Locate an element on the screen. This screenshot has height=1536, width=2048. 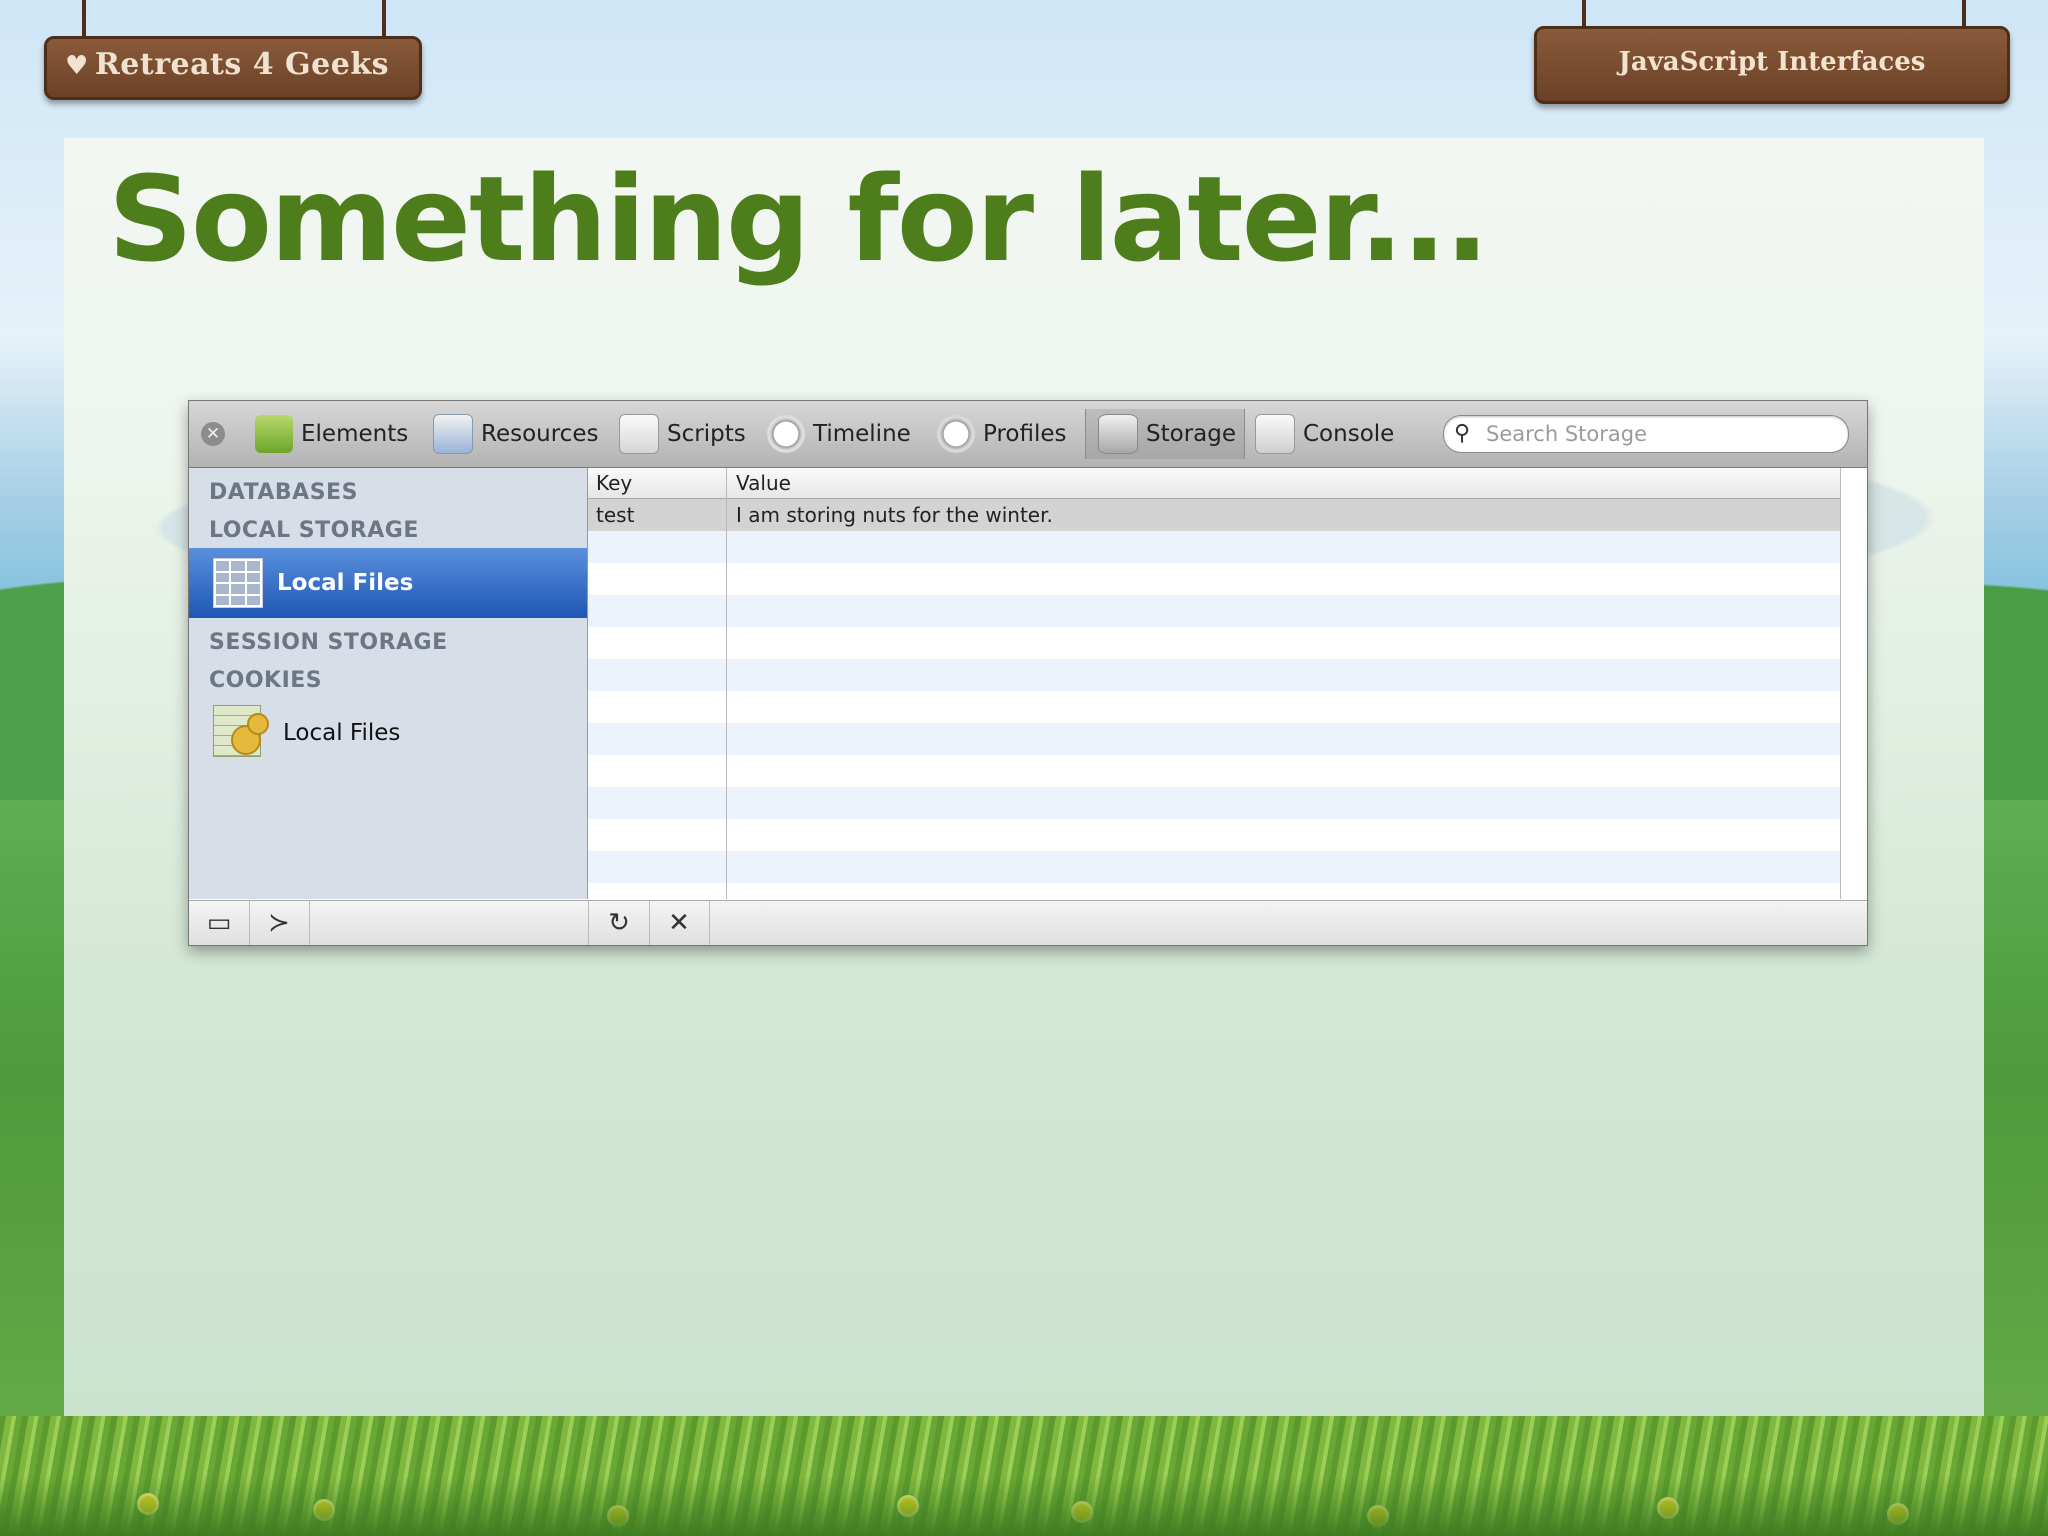
console-icon is located at coordinates (1275, 434).